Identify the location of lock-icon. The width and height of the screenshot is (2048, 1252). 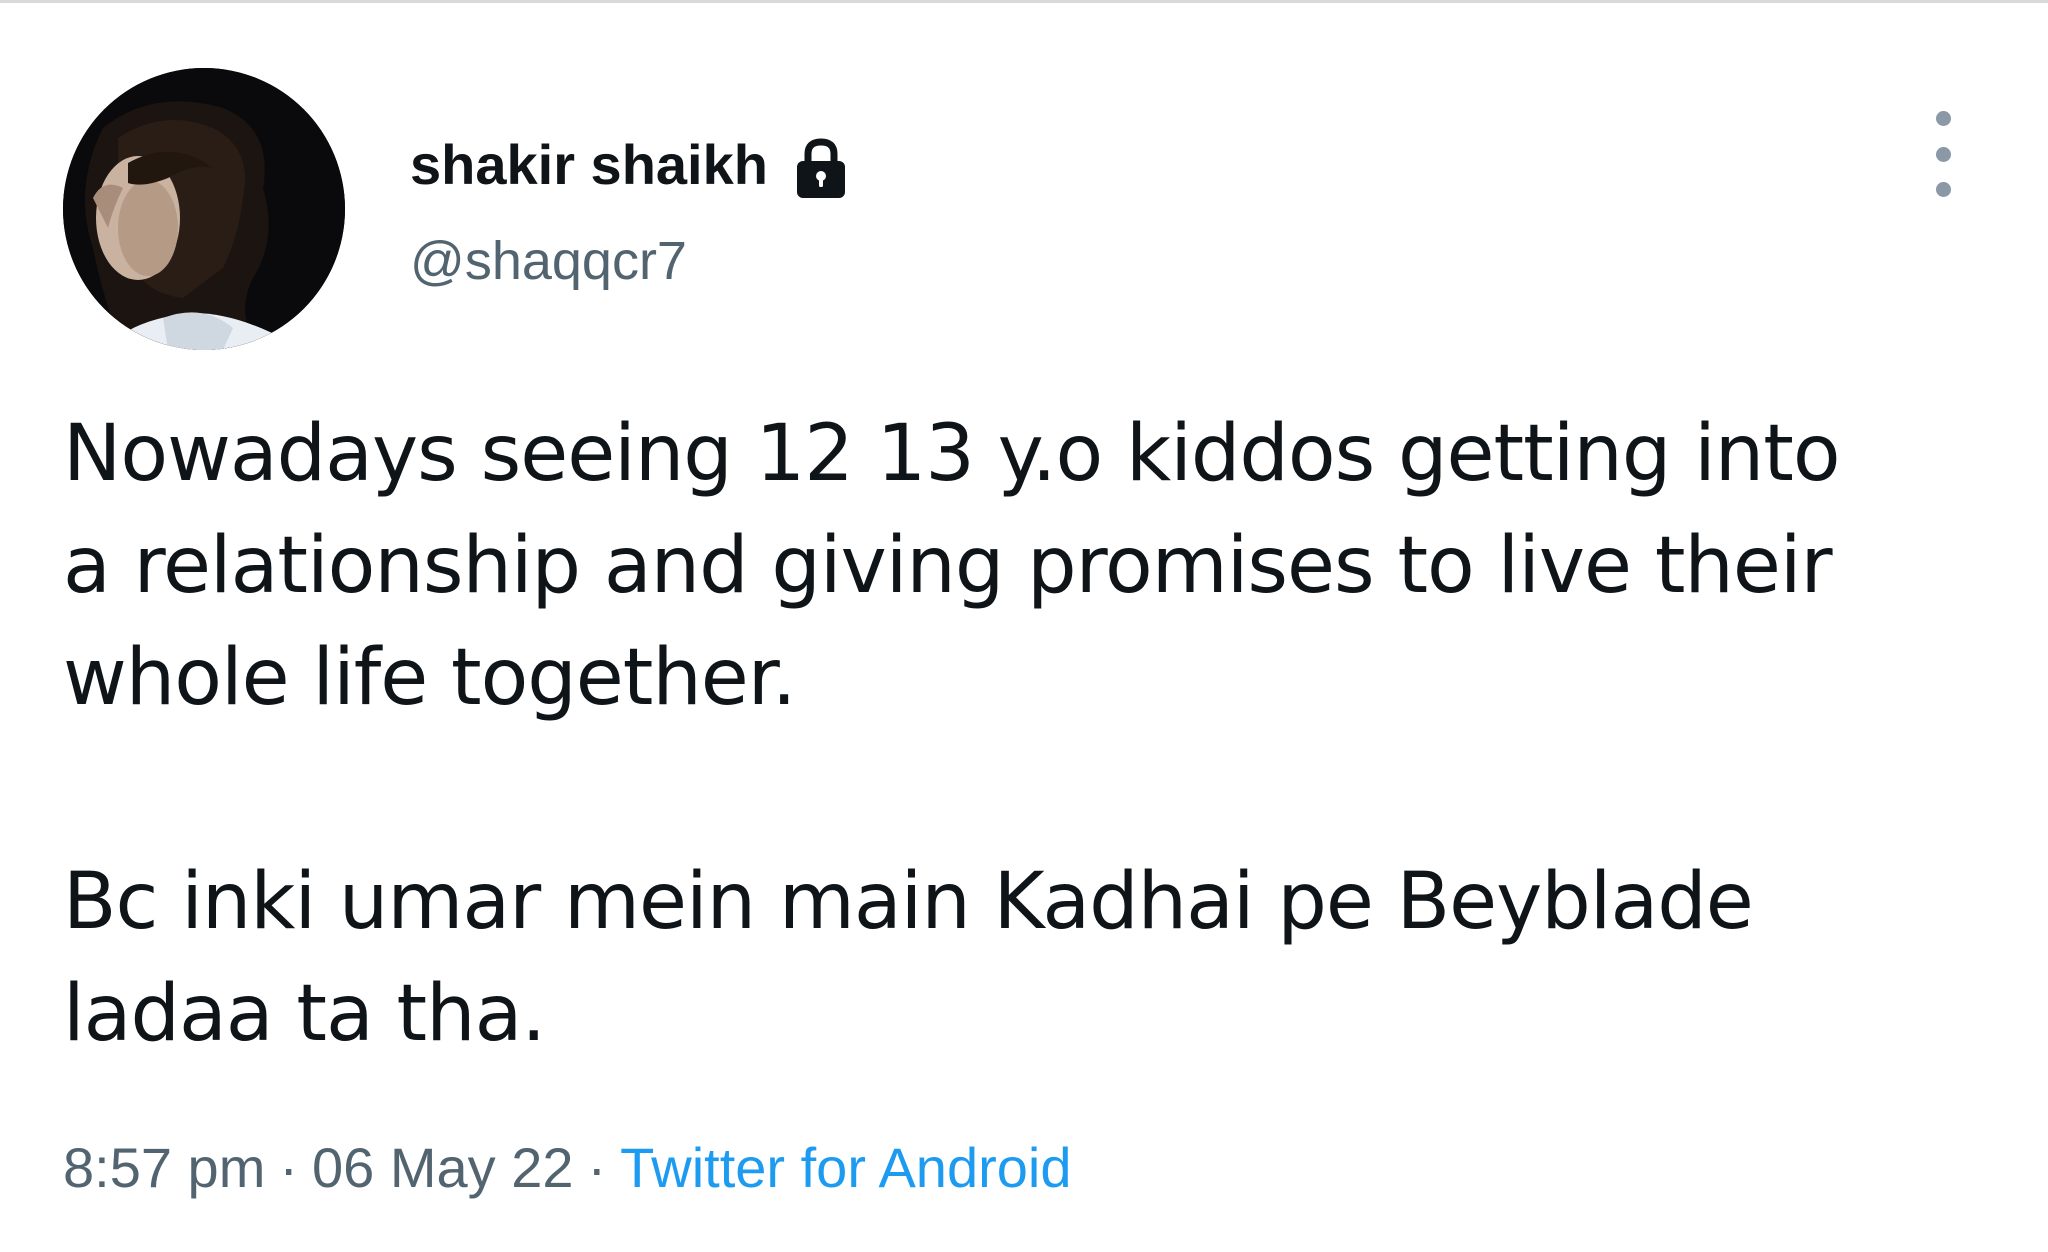
(821, 169).